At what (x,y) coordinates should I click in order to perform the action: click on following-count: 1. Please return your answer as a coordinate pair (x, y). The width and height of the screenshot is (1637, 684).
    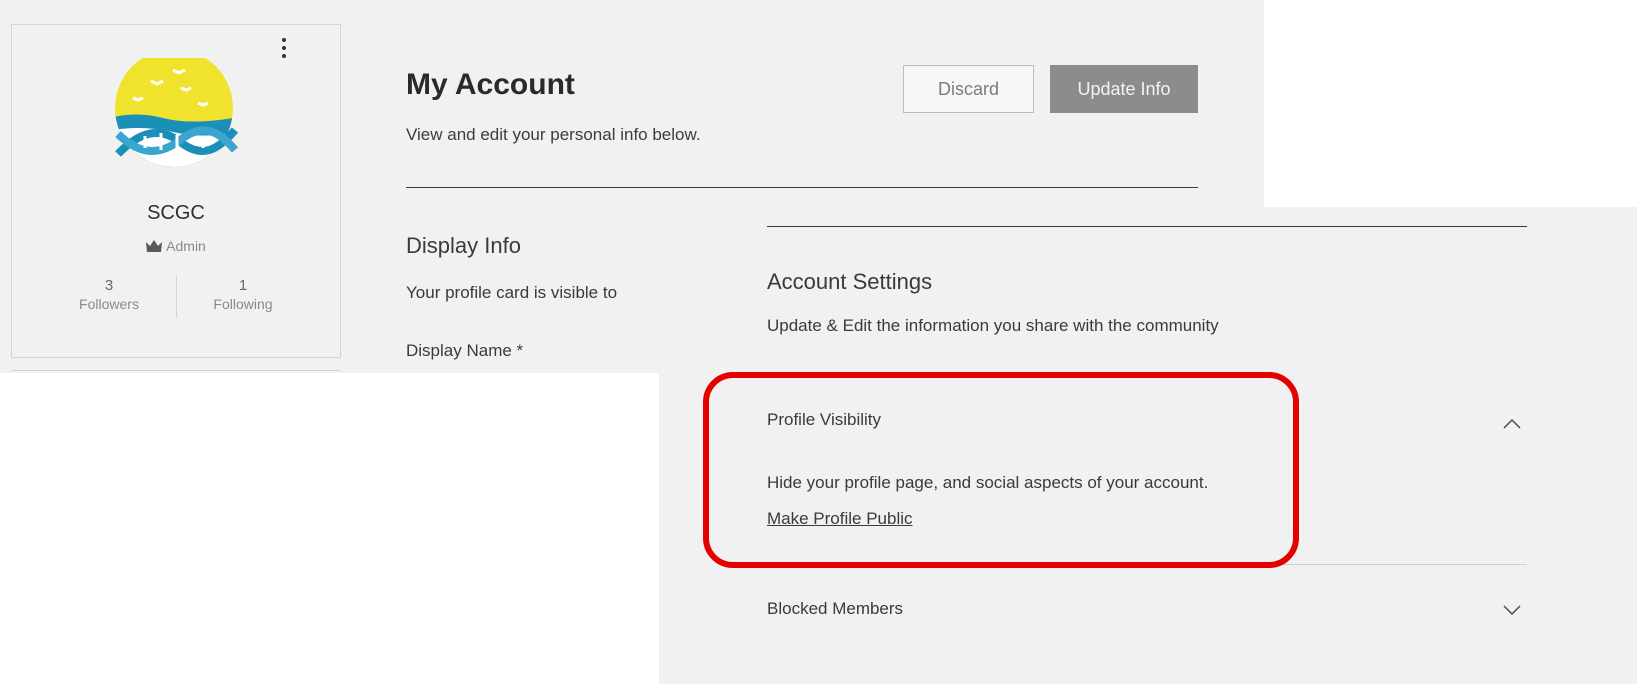
    Looking at the image, I should click on (243, 285).